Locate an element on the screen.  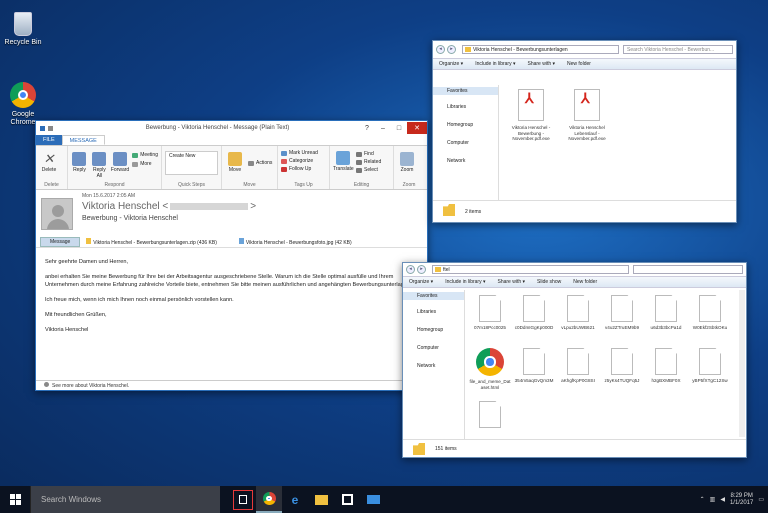
reply-all-button: Reply All is located at coordinates (99, 165).